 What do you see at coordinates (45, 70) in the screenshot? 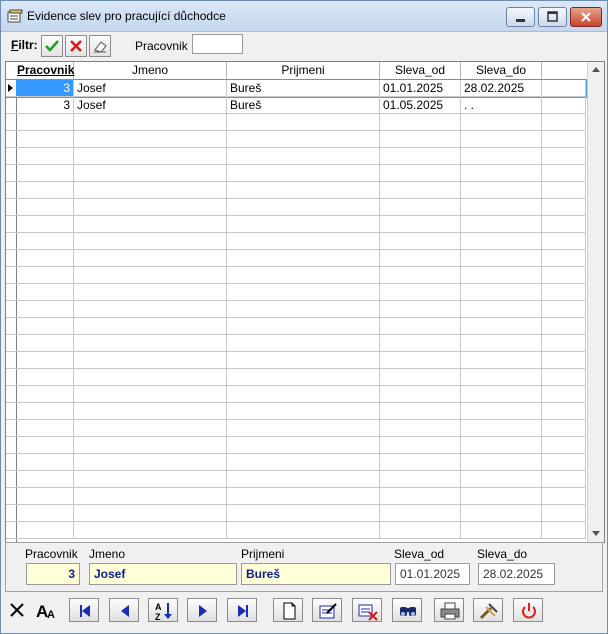
I see `column-header-pracovnik: Pracovnik` at bounding box center [45, 70].